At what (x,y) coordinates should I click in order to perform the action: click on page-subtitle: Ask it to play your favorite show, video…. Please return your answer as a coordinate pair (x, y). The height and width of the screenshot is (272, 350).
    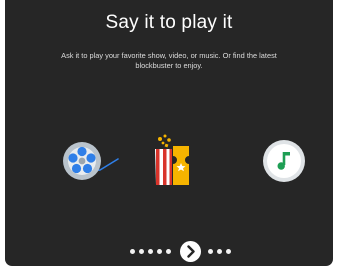
    Looking at the image, I should click on (169, 60).